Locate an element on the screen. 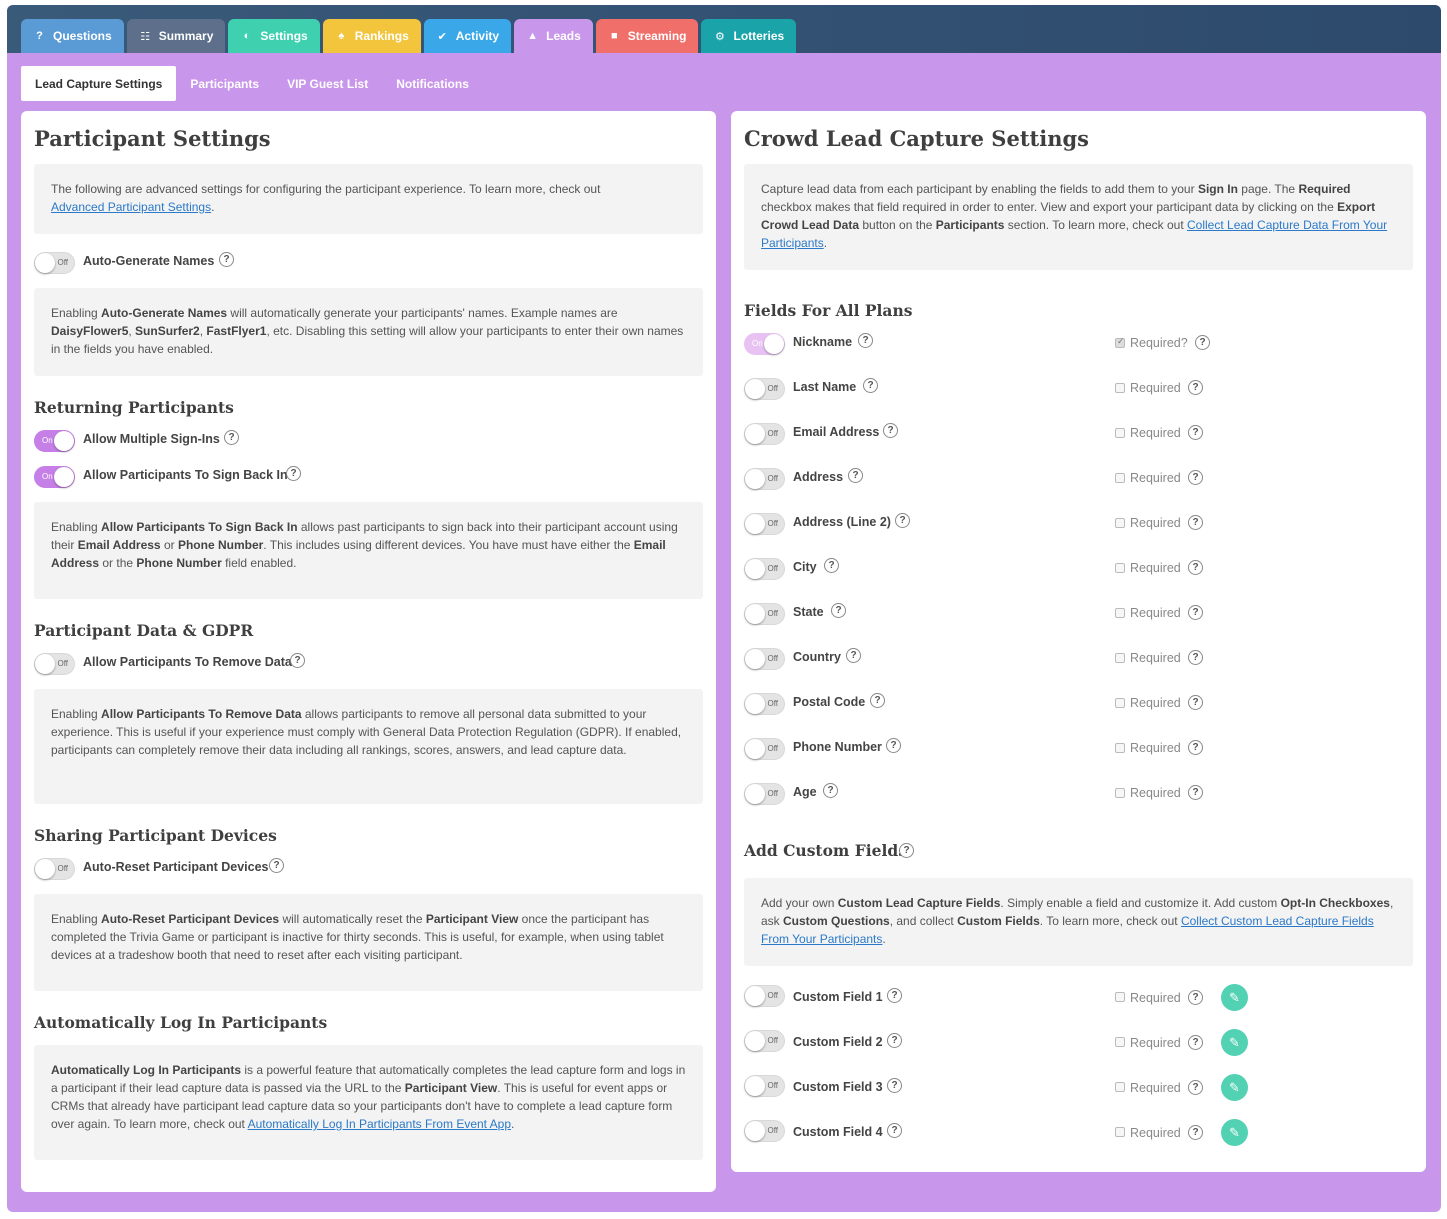 The width and height of the screenshot is (1447, 1219). state-toggle: Off is located at coordinates (764, 614).